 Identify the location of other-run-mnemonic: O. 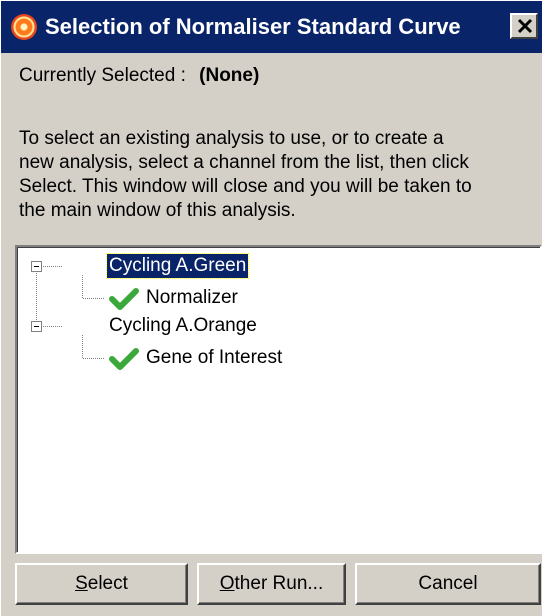
(227, 583).